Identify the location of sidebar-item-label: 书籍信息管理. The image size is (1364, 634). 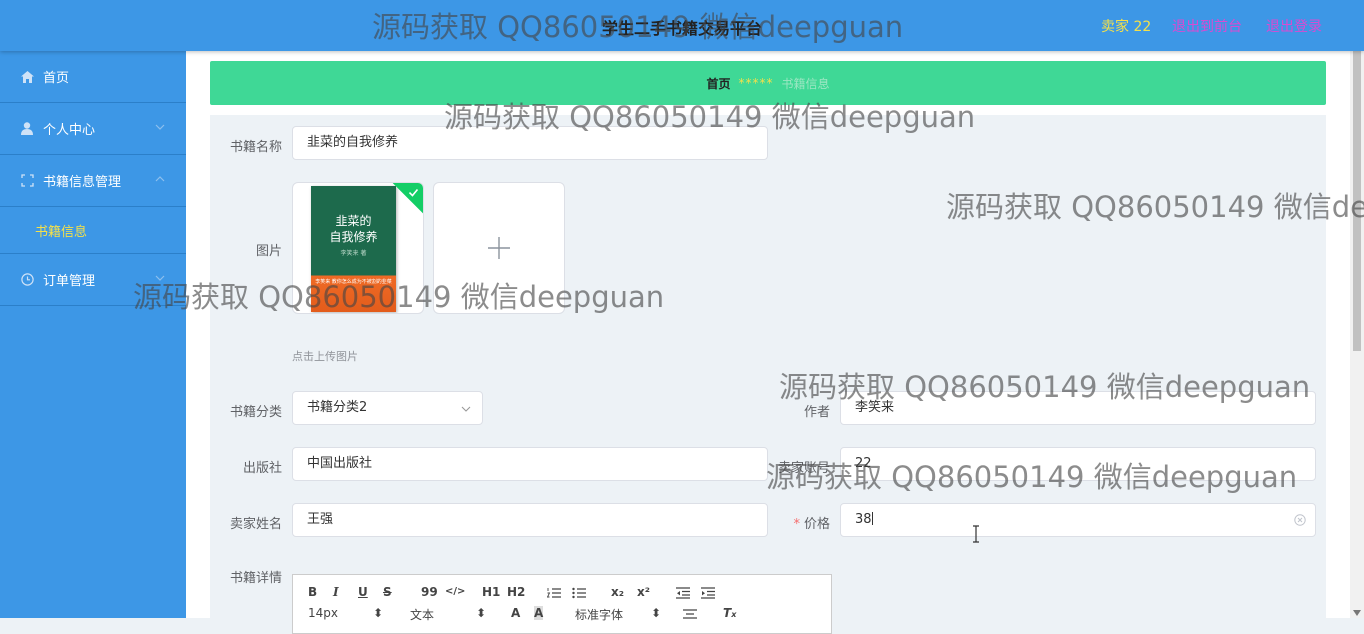
(82, 182).